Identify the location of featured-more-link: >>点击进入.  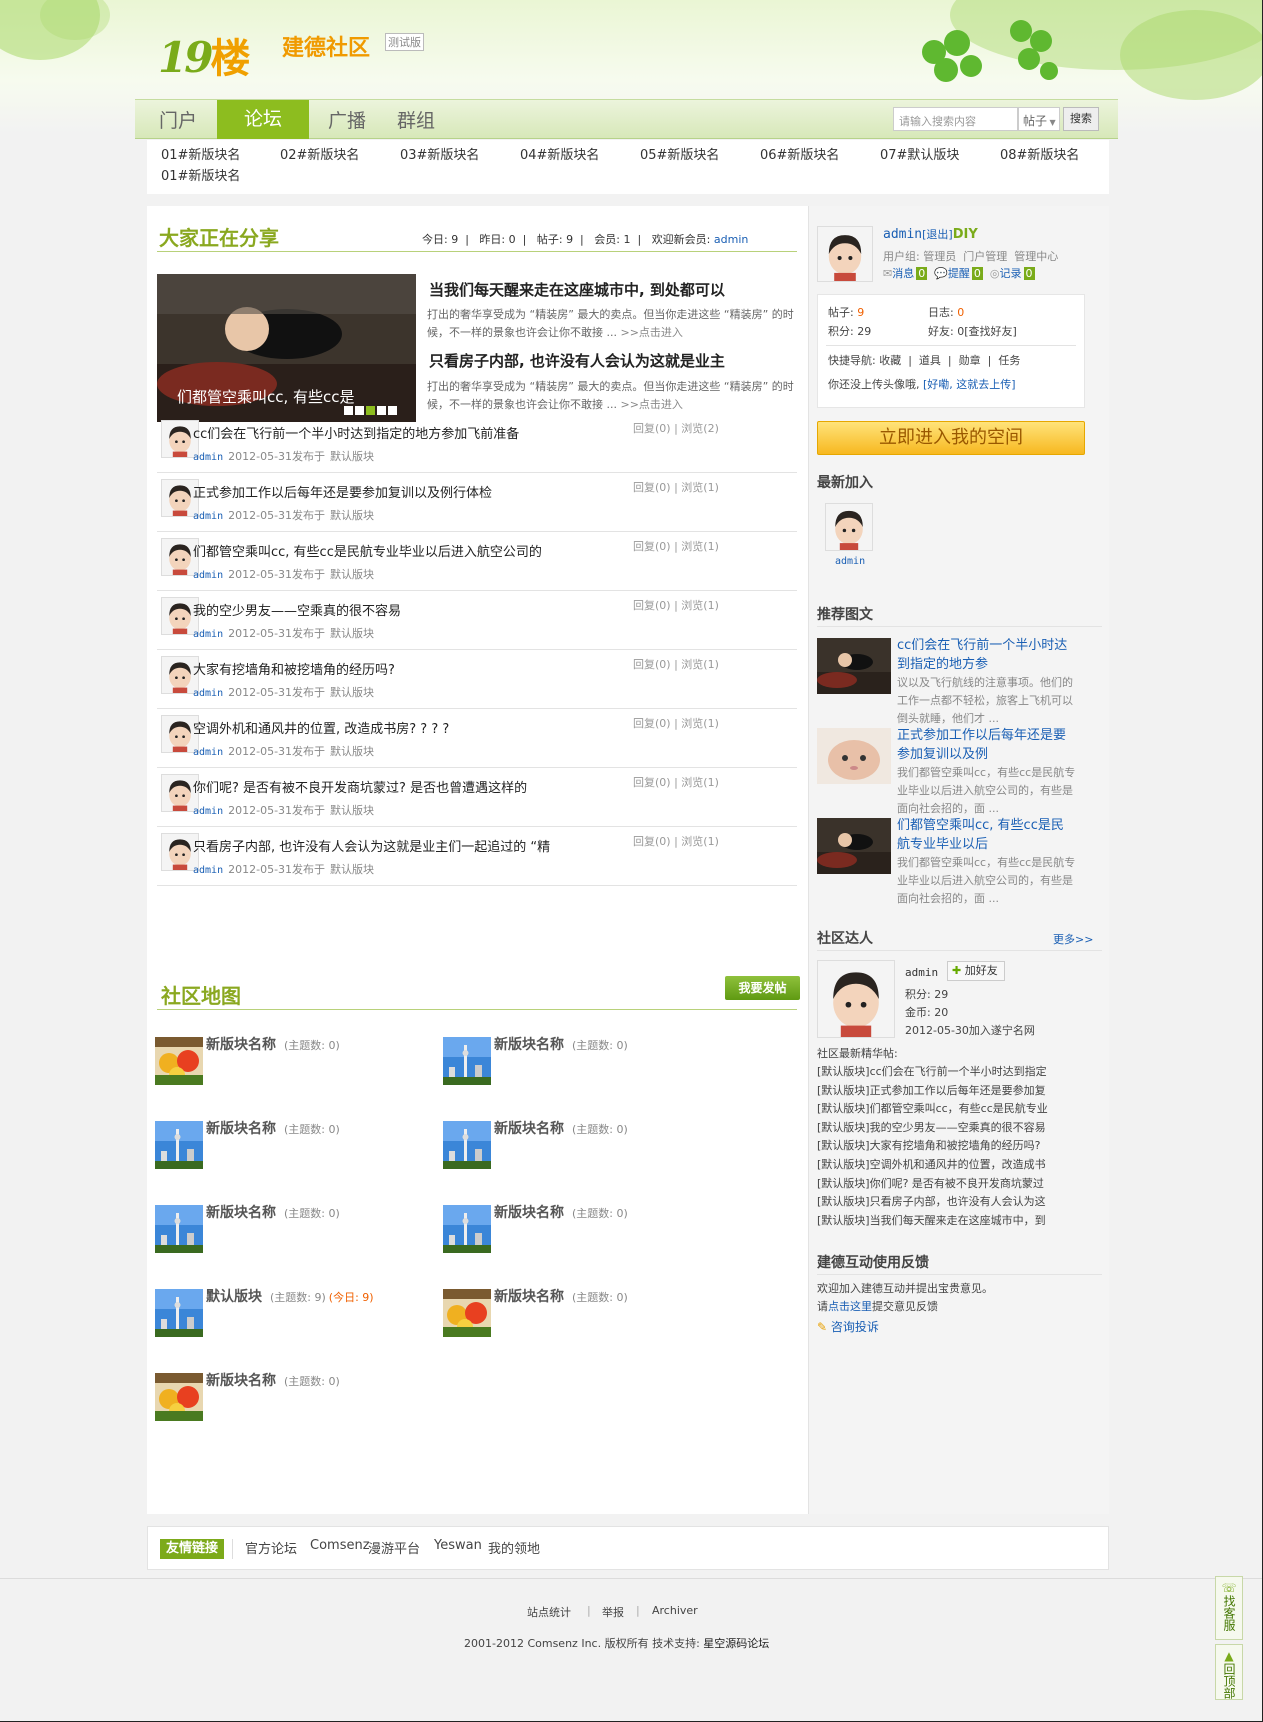
(652, 404).